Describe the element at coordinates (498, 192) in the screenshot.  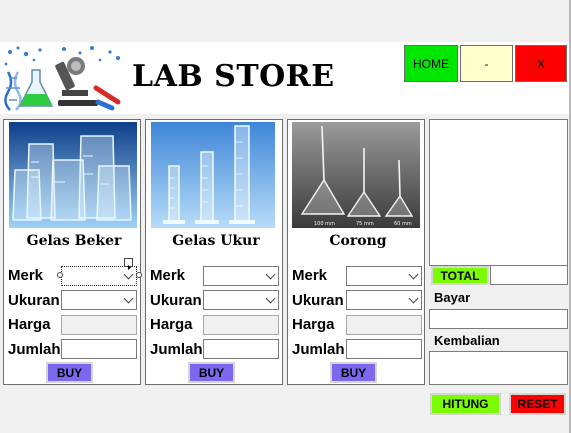
I see `cart-list` at that location.